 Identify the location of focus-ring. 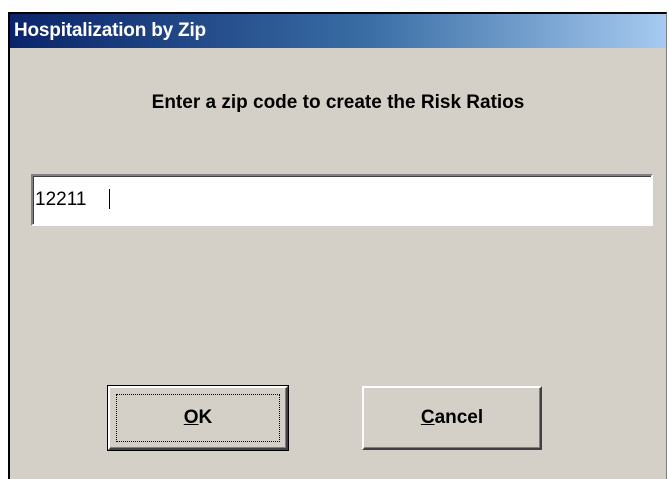
(198, 418).